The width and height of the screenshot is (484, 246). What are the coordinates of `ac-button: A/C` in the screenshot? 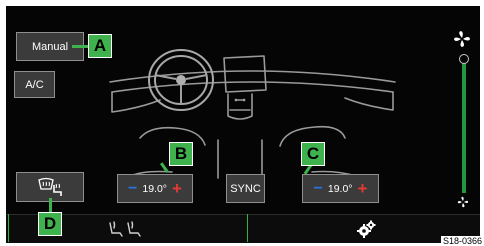 It's located at (34, 84).